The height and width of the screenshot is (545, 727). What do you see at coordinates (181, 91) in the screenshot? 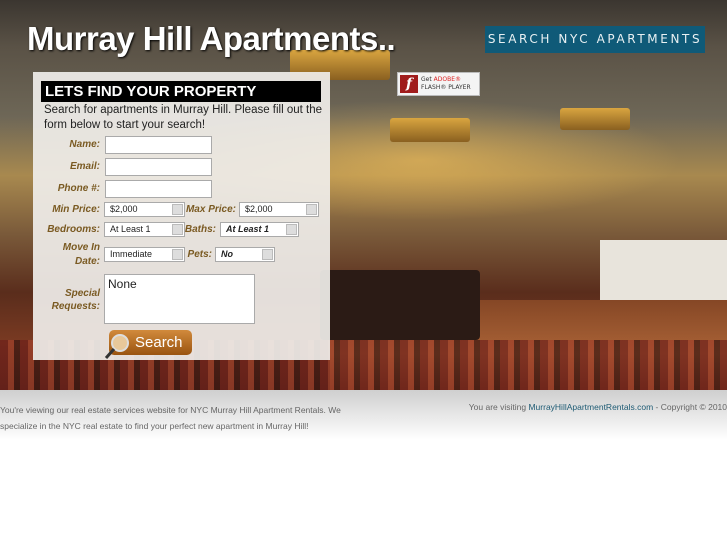
I see `form-heading: LETS FIND YOUR PROPERTY` at bounding box center [181, 91].